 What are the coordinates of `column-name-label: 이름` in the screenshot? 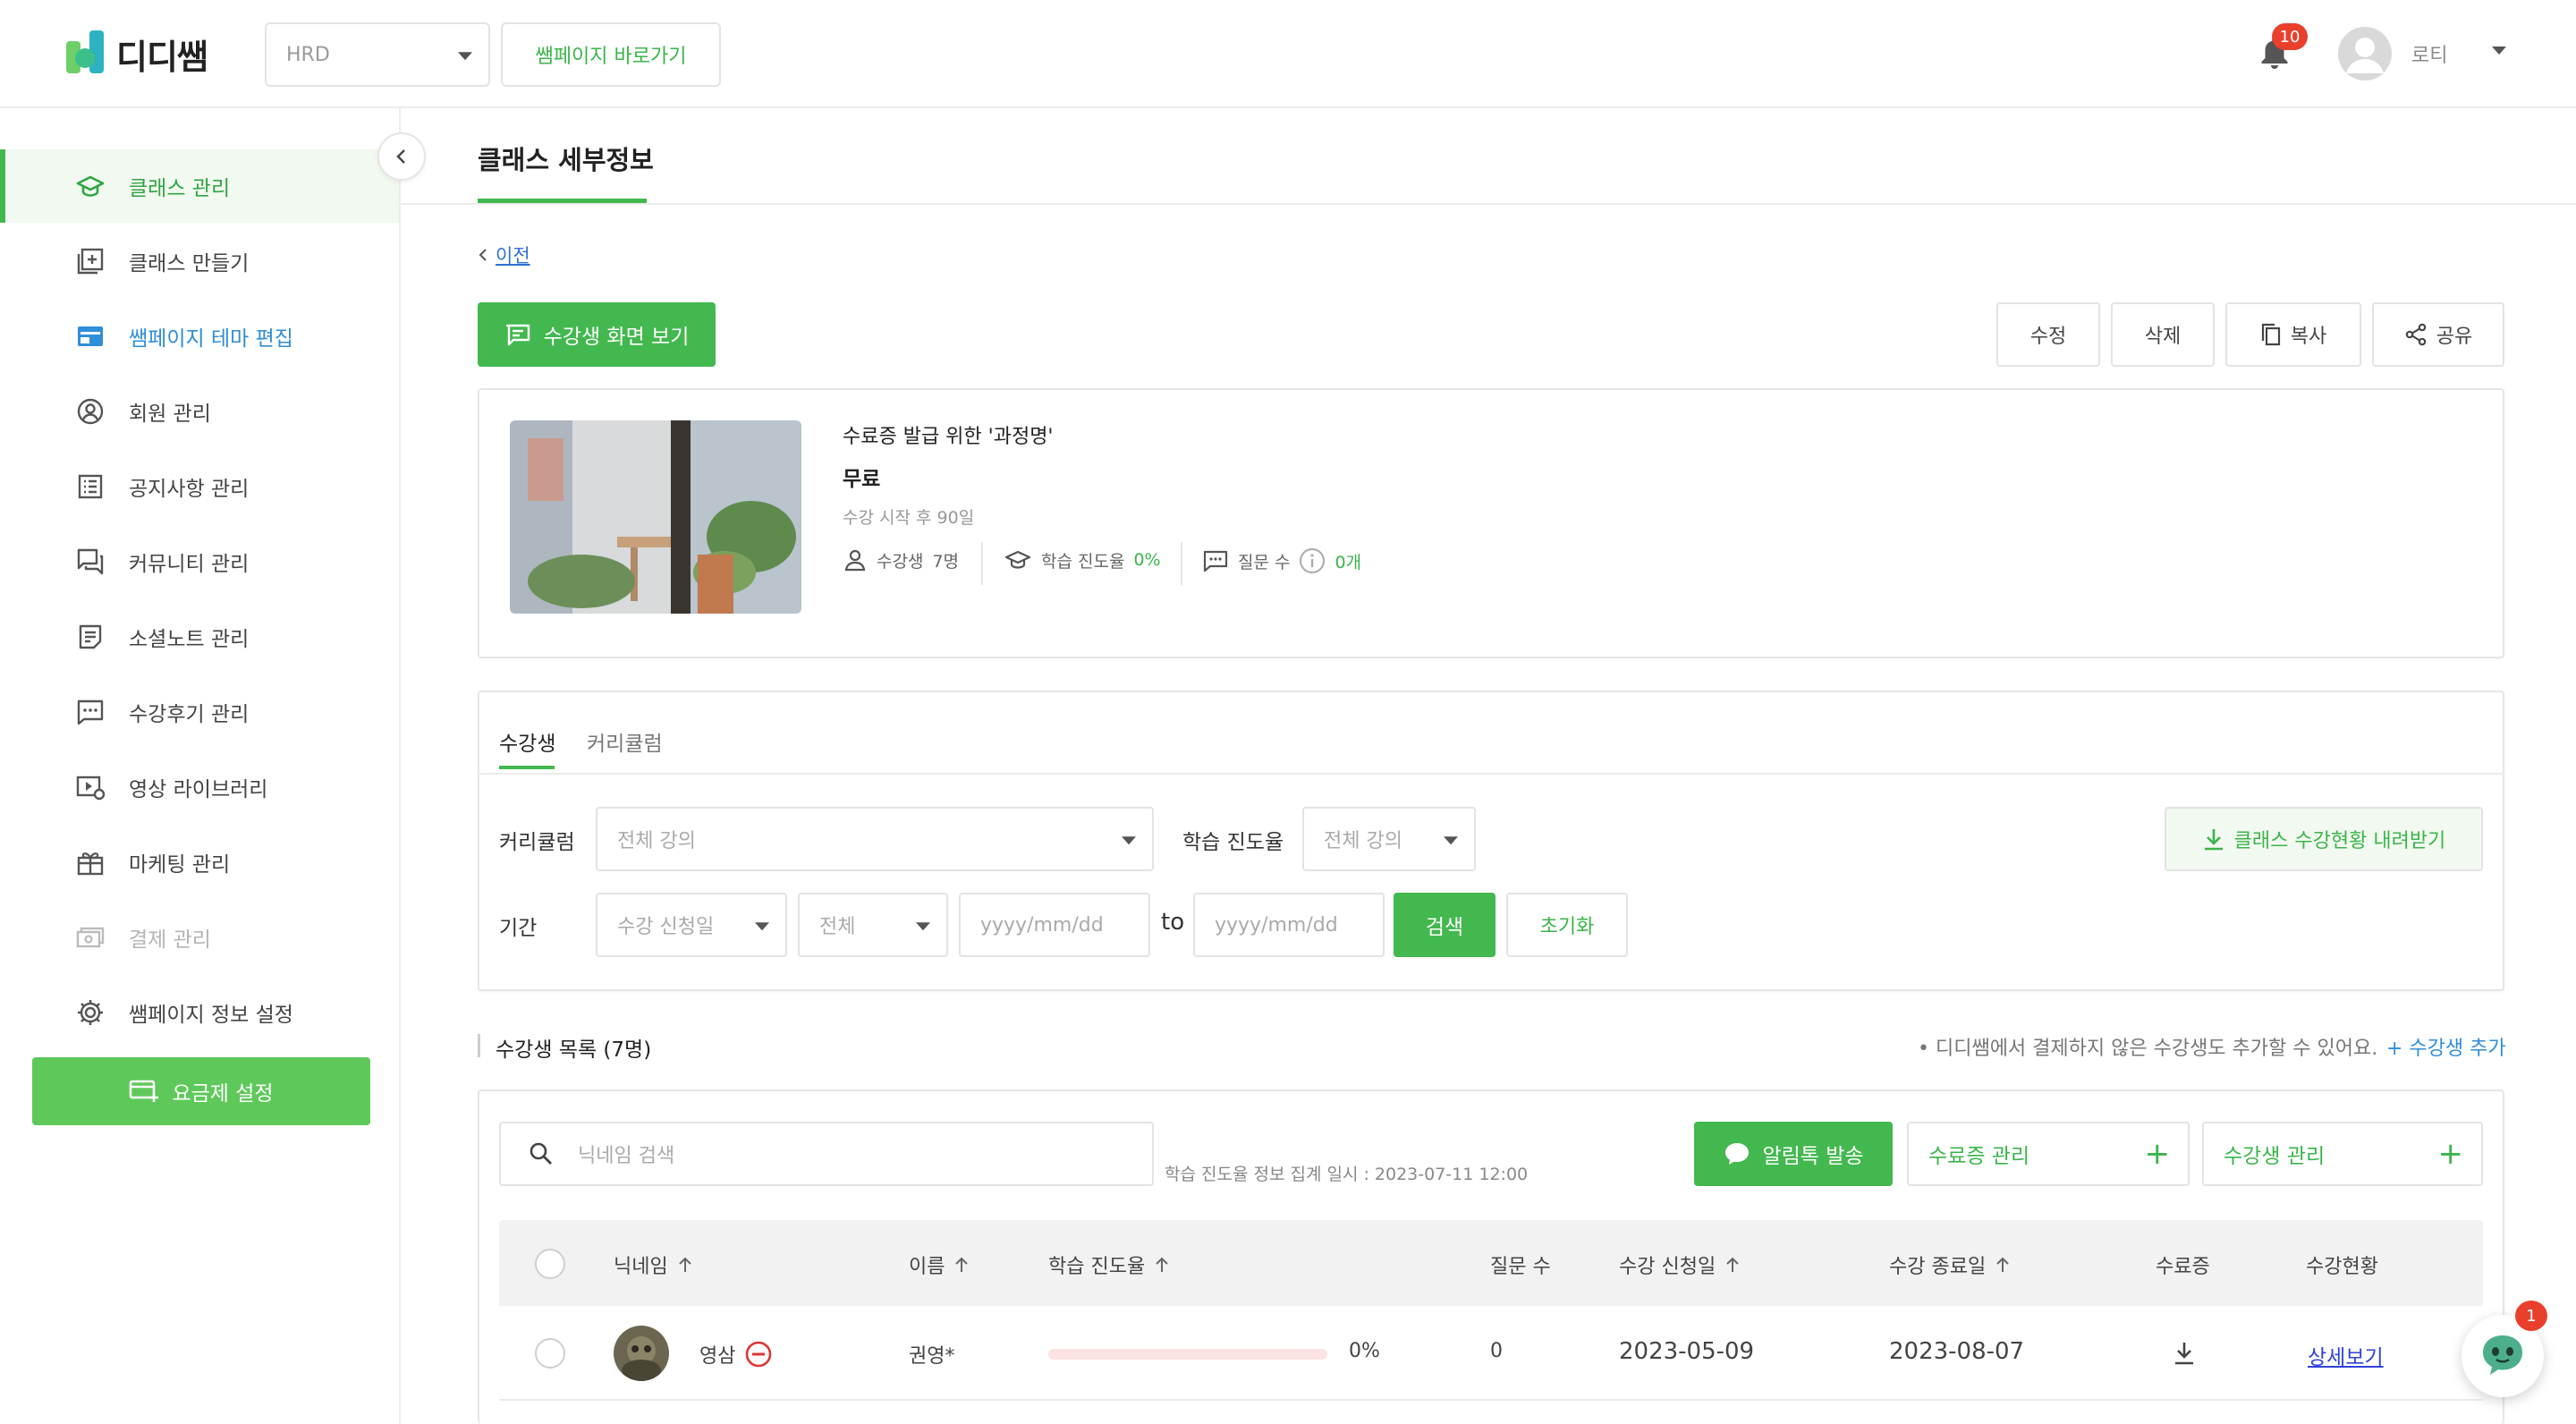 It's located at (927, 1267).